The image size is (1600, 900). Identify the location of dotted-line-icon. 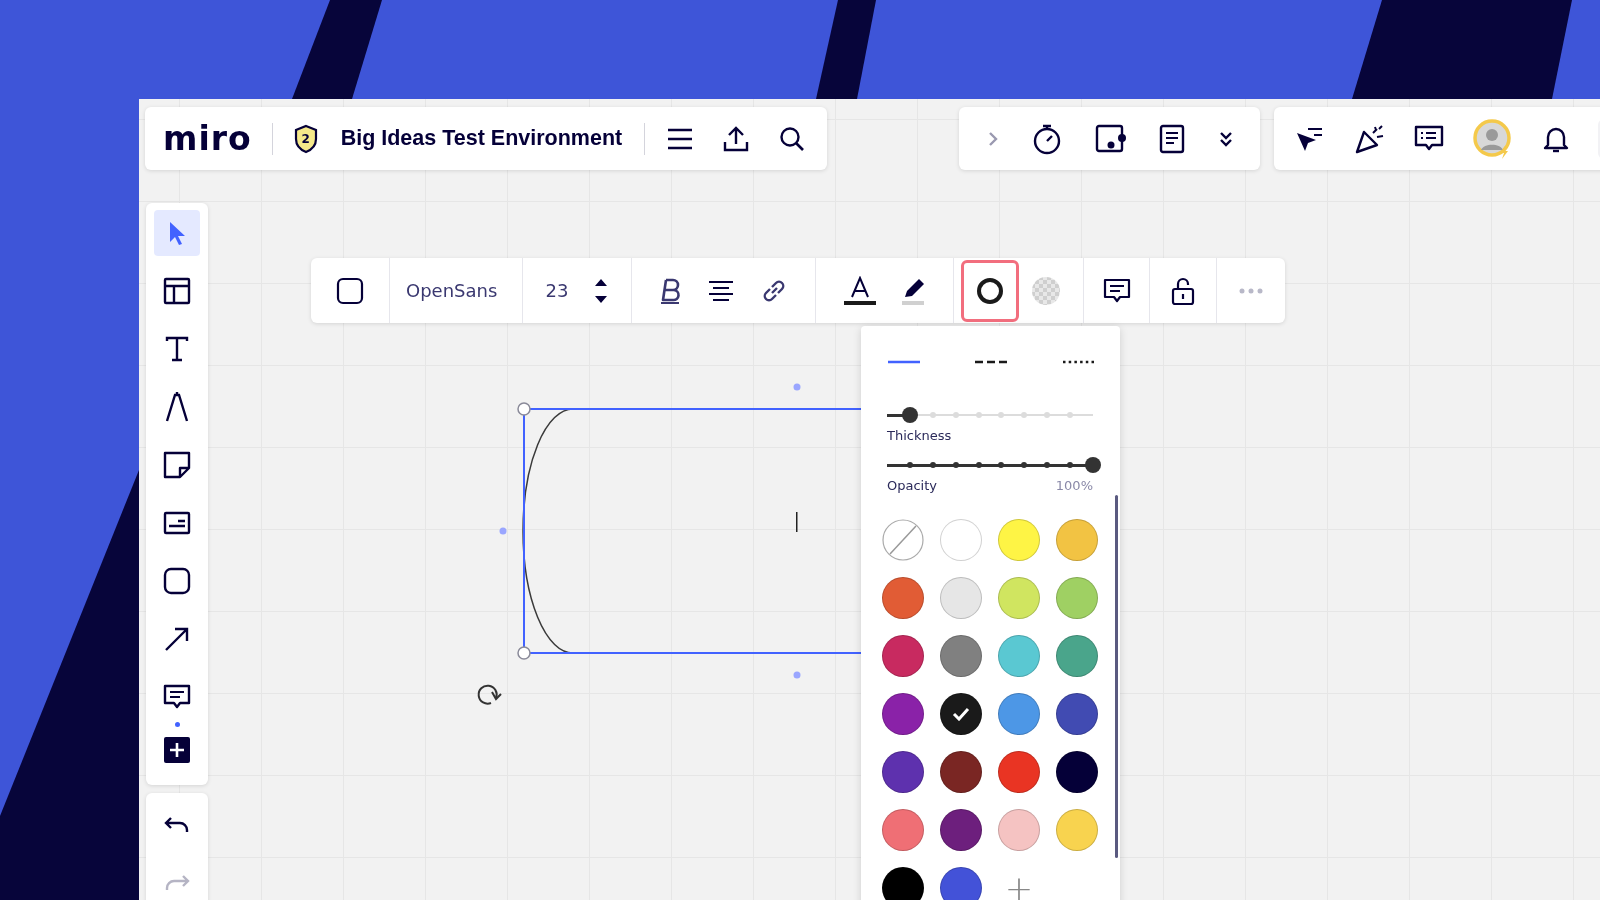
(1078, 362).